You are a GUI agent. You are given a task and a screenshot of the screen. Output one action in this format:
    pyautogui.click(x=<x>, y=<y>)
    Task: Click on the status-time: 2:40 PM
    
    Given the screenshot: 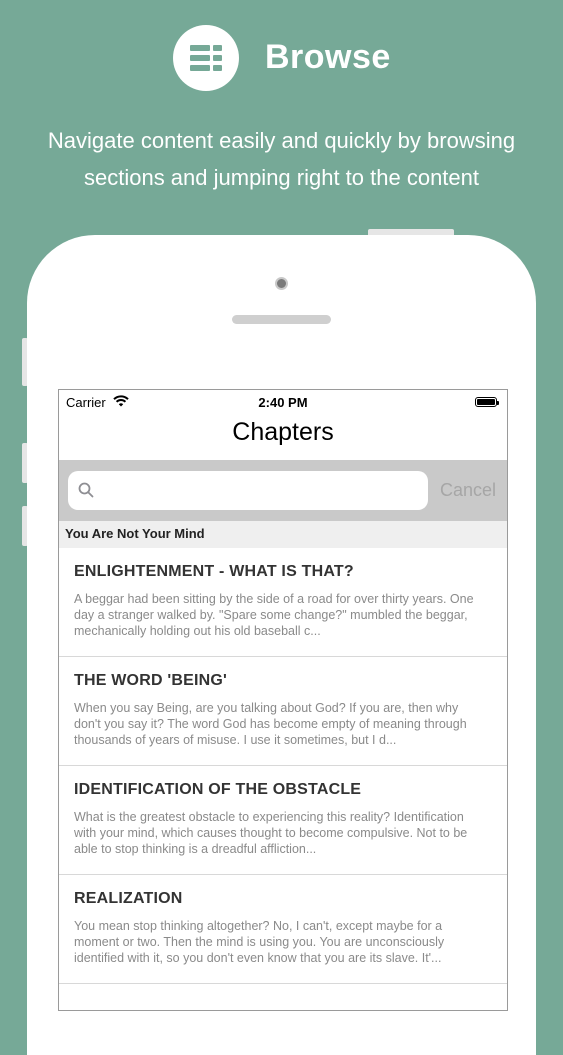 What is the action you would take?
    pyautogui.click(x=283, y=402)
    